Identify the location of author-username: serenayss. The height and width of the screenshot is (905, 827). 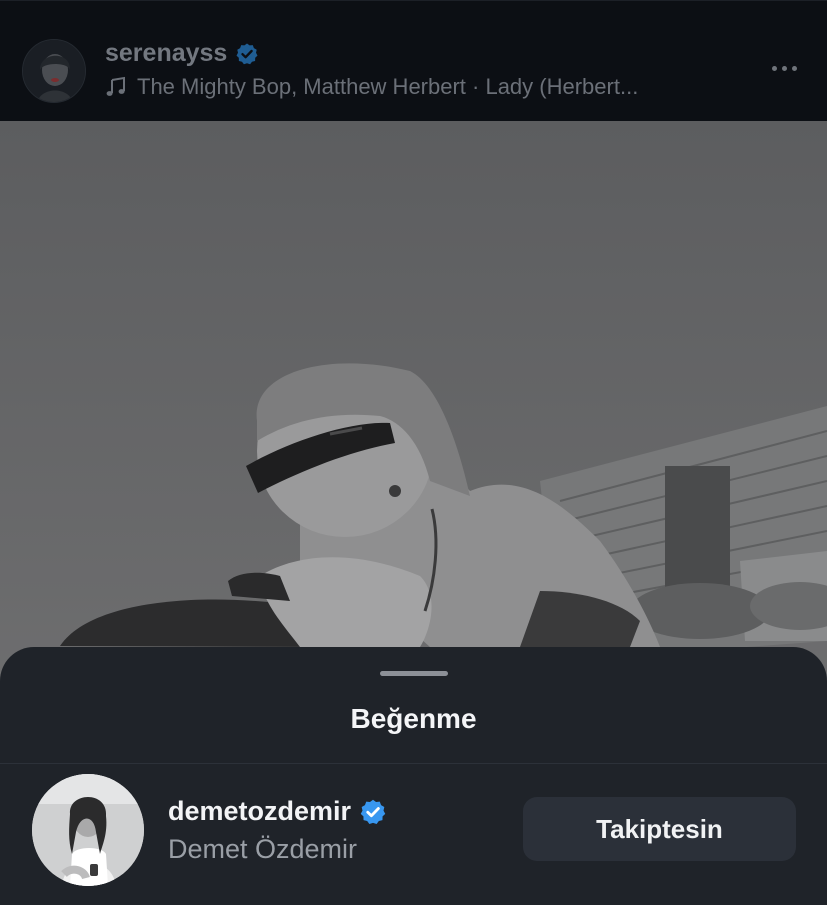
(182, 53).